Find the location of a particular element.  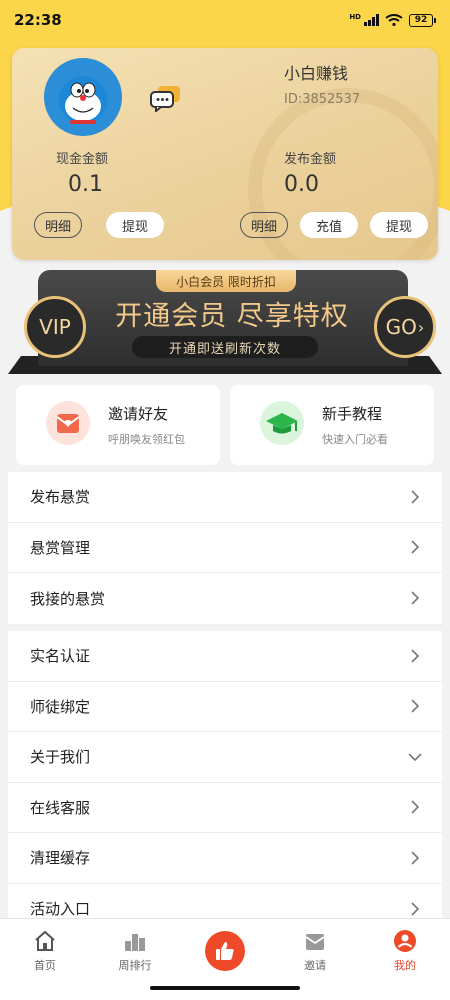

feature-title: 新手教程 is located at coordinates (352, 414).